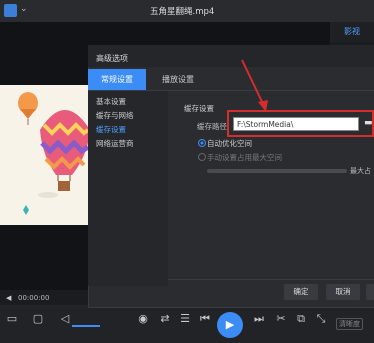  Describe the element at coordinates (202, 143) in the screenshot. I see `radio-auto-optimize` at that location.